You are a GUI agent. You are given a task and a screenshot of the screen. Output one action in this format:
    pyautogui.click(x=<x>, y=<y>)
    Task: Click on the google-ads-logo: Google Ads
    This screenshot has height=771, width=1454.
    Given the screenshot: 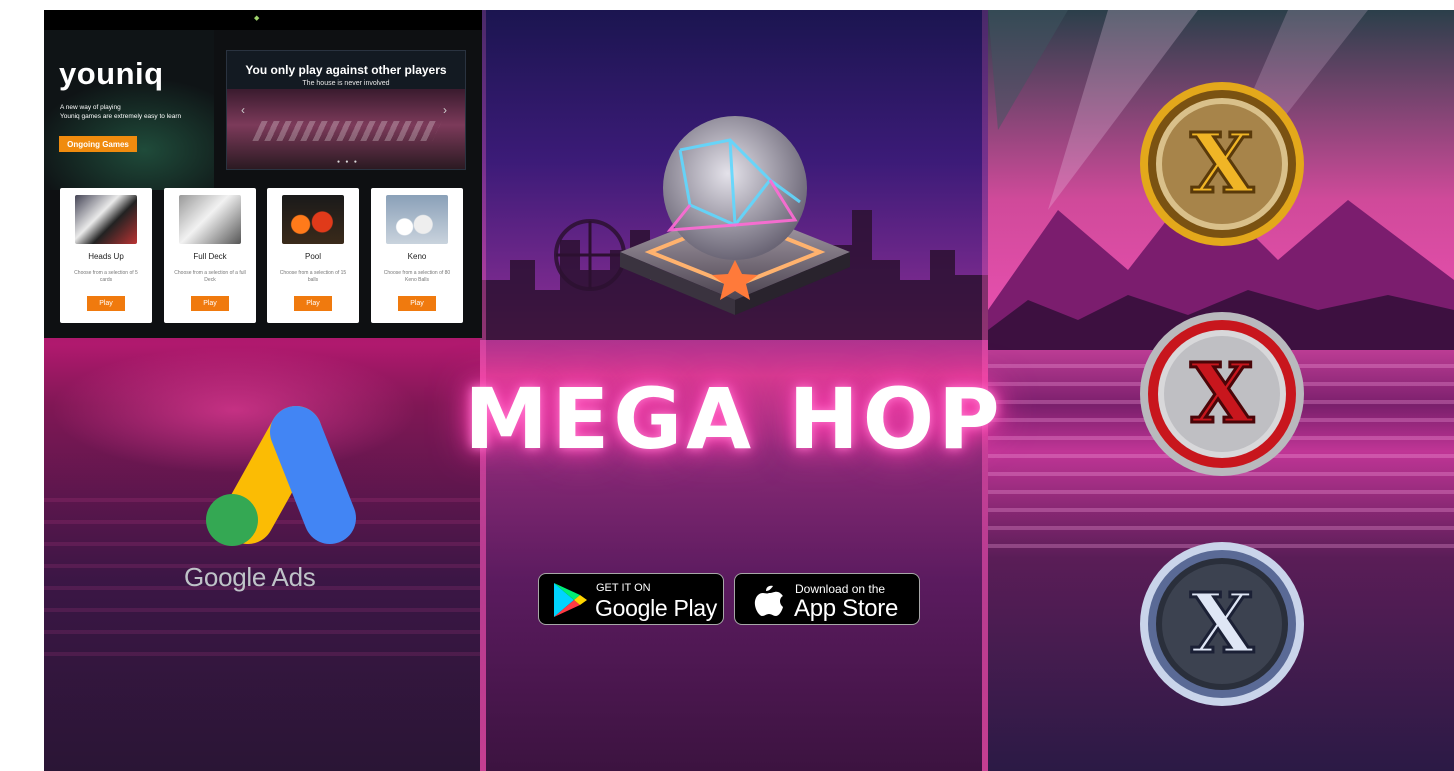 What is the action you would take?
    pyautogui.click(x=274, y=503)
    